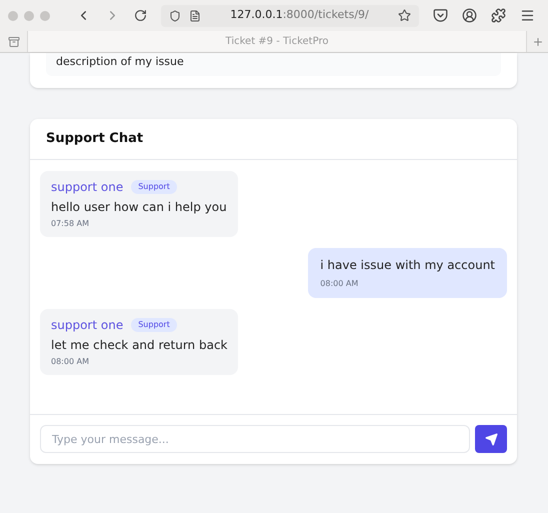 Image resolution: width=548 pixels, height=513 pixels. What do you see at coordinates (404, 15) in the screenshot?
I see `star-icon` at bounding box center [404, 15].